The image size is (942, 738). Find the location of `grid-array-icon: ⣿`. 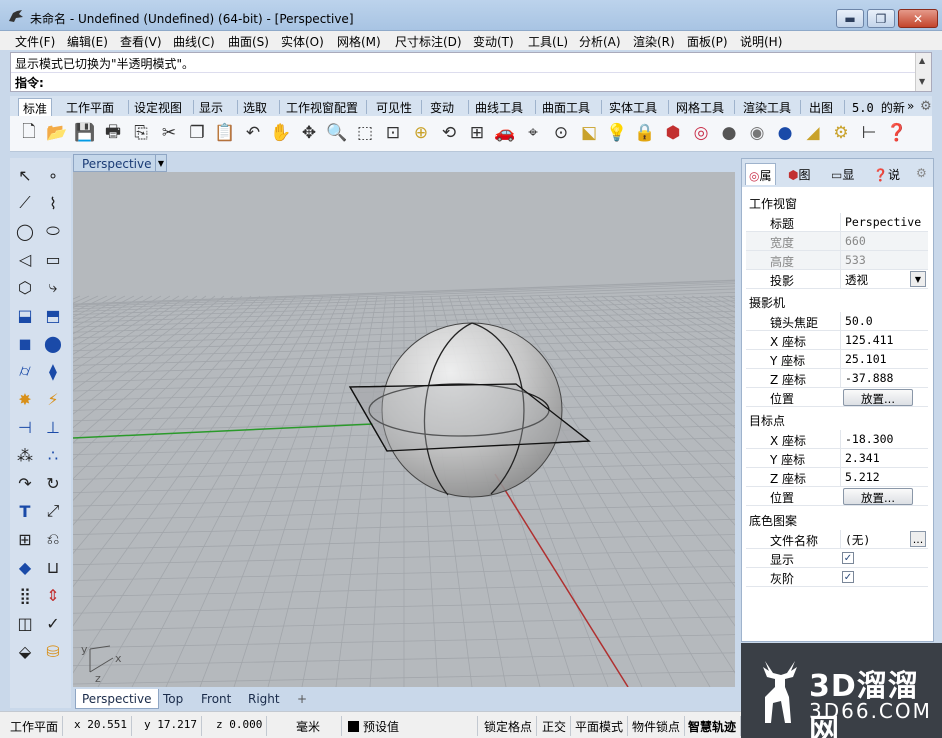

grid-array-icon: ⣿ is located at coordinates (25, 595).